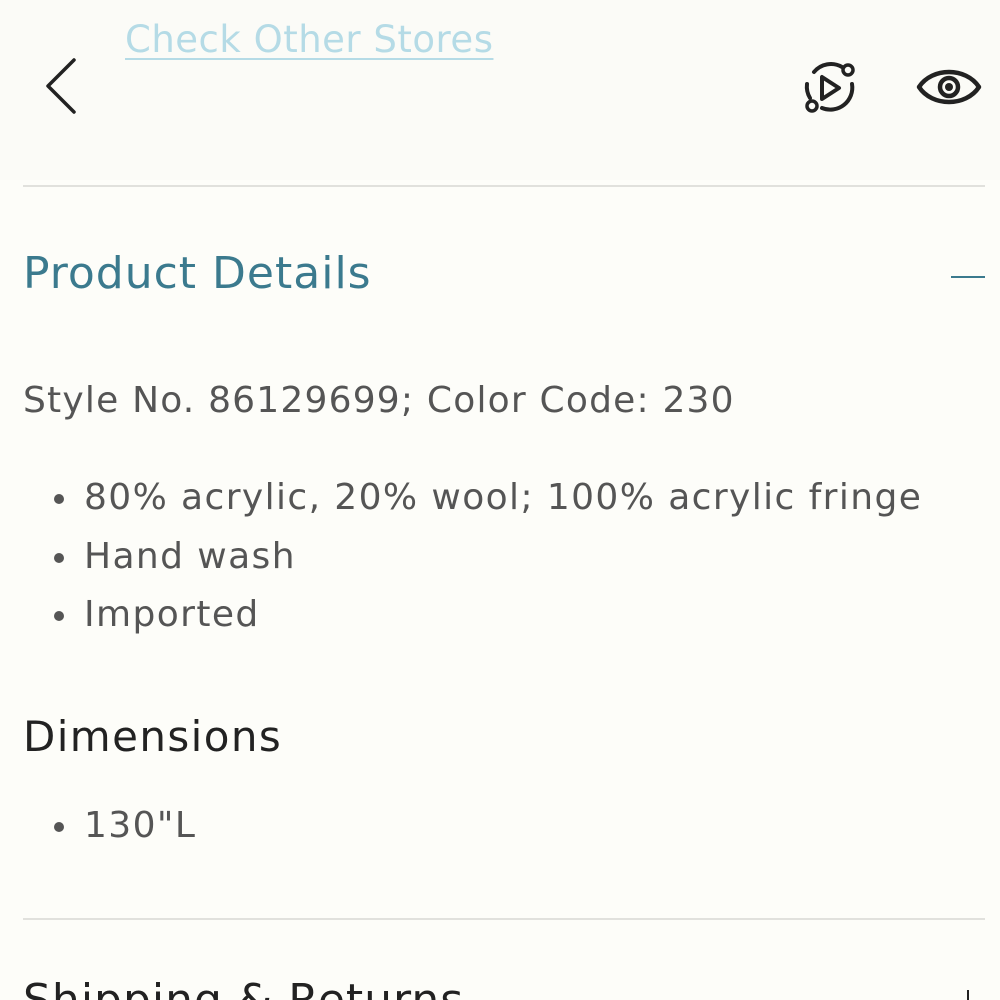  Describe the element at coordinates (504, 919) in the screenshot. I see `section-divider` at that location.